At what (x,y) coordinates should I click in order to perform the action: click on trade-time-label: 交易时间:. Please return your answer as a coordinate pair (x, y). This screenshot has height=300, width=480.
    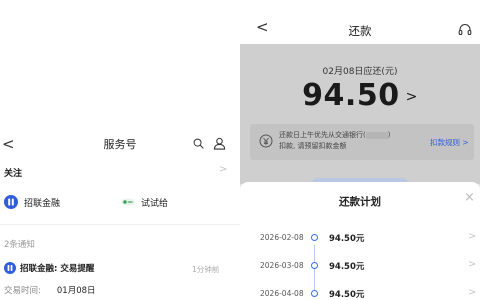
    Looking at the image, I should click on (22, 291).